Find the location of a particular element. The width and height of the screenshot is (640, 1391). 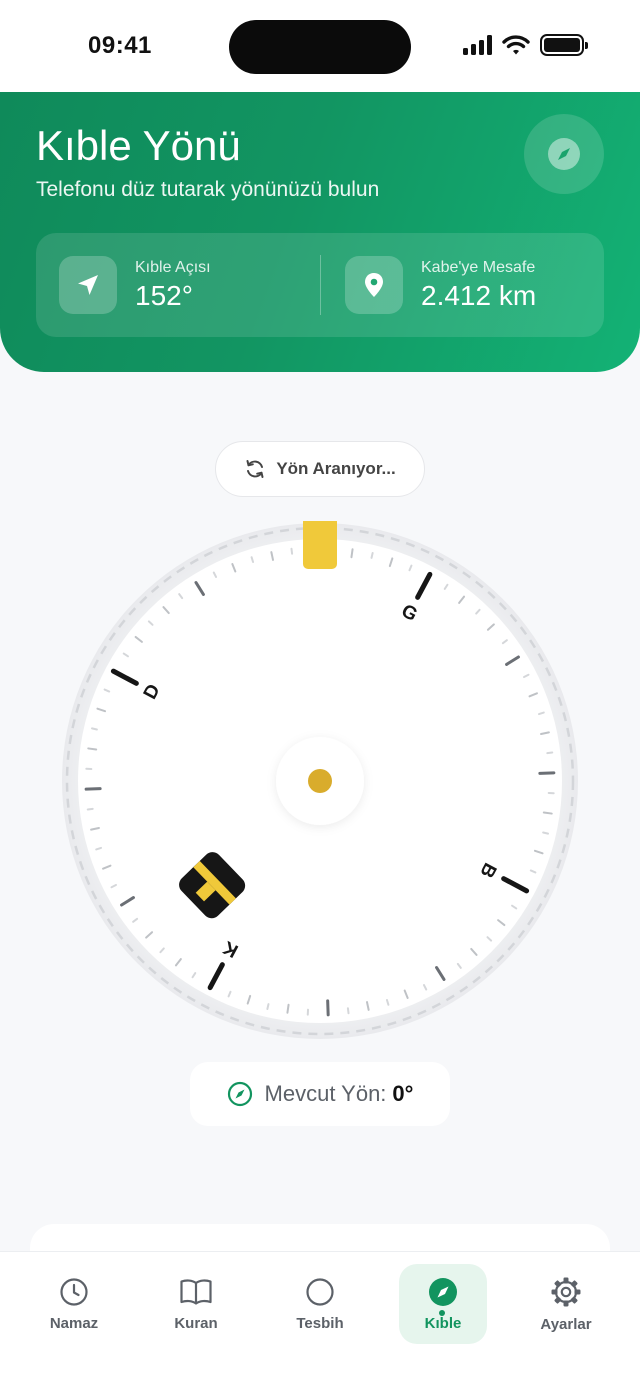

status-bar: 09:41 is located at coordinates (320, 46).